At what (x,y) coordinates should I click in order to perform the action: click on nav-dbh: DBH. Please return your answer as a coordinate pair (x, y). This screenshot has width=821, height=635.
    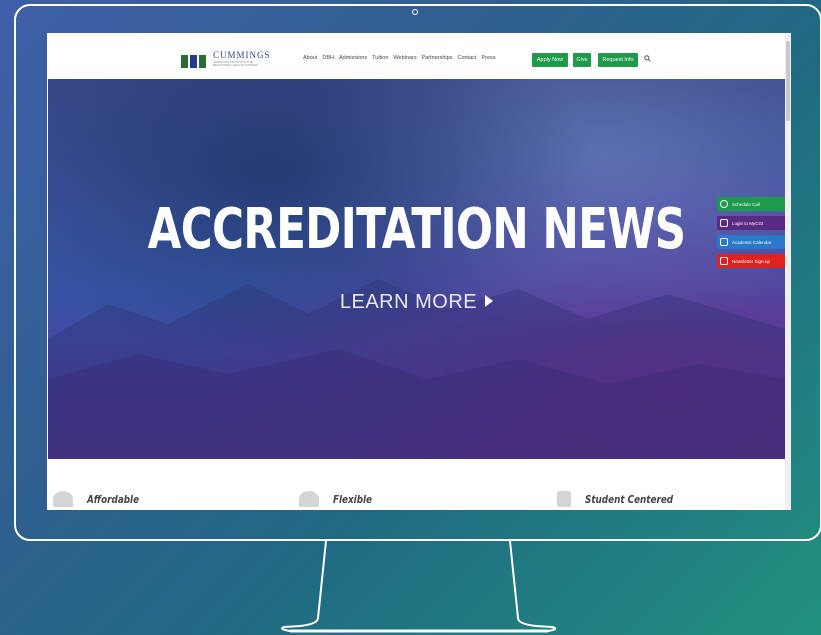
    Looking at the image, I should click on (328, 58).